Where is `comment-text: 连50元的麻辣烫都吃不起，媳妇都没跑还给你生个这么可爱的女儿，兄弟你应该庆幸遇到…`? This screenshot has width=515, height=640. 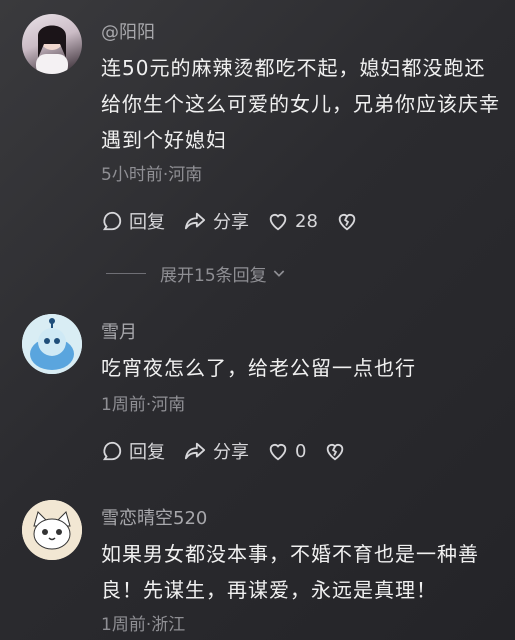 comment-text: 连50元的麻辣烫都吃不起，媳妇都没跑还给你生个这么可爱的女儿，兄弟你应该庆幸遇到… is located at coordinates (300, 104).